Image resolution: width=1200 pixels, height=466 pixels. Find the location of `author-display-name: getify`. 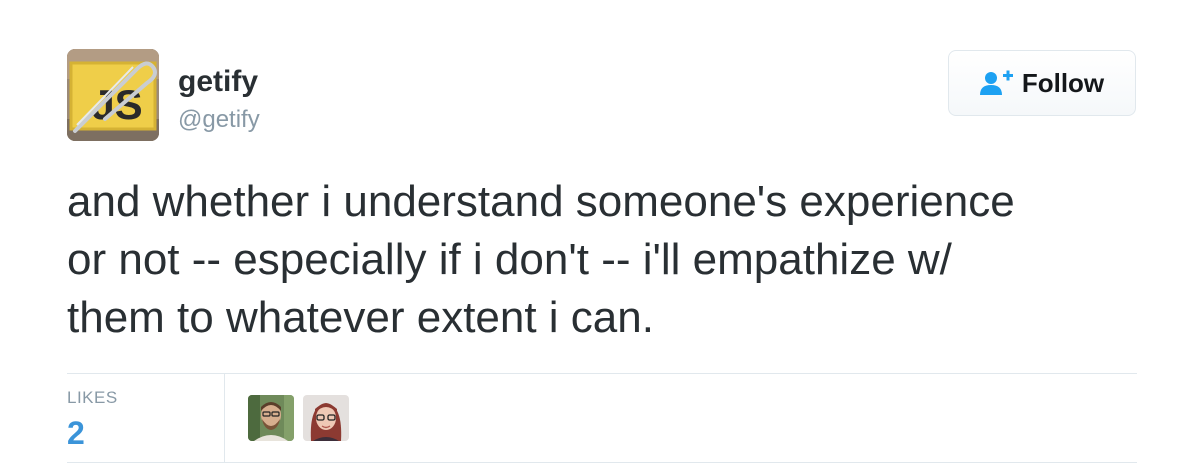

author-display-name: getify is located at coordinates (218, 82).